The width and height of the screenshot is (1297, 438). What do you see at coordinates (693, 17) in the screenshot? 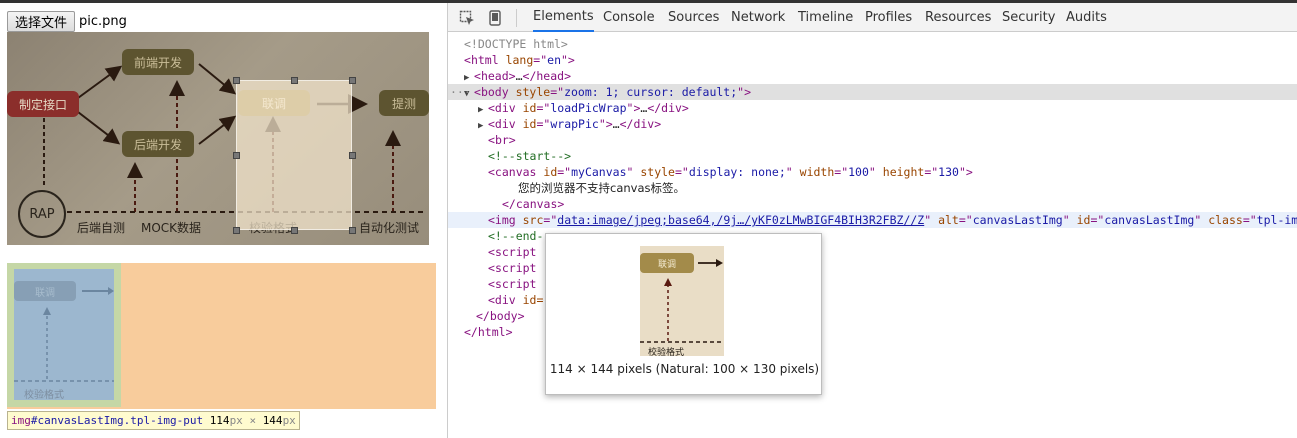
I see `tab-sources: Sources` at bounding box center [693, 17].